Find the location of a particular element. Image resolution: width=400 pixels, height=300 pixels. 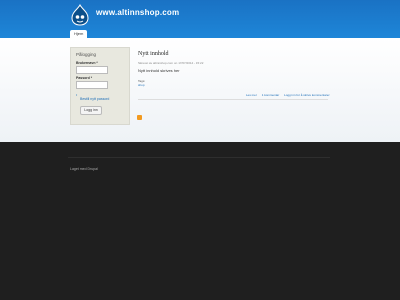

read-more-link: Les mer is located at coordinates (251, 95).